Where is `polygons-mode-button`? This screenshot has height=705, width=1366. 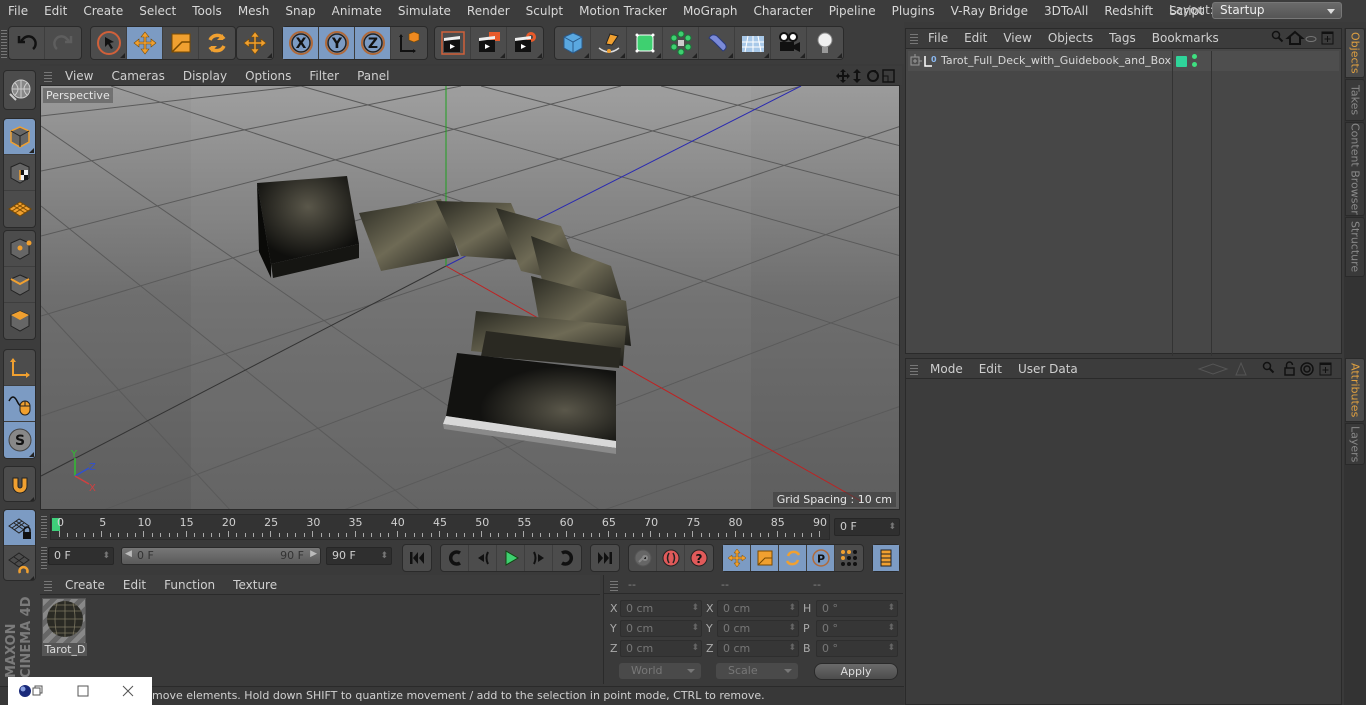 polygons-mode-button is located at coordinates (19, 321).